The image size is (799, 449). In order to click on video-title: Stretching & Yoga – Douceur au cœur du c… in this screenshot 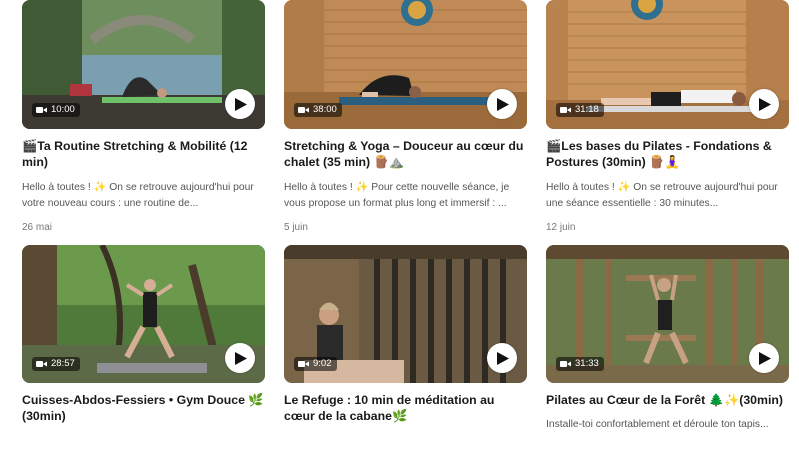, I will do `click(405, 154)`.